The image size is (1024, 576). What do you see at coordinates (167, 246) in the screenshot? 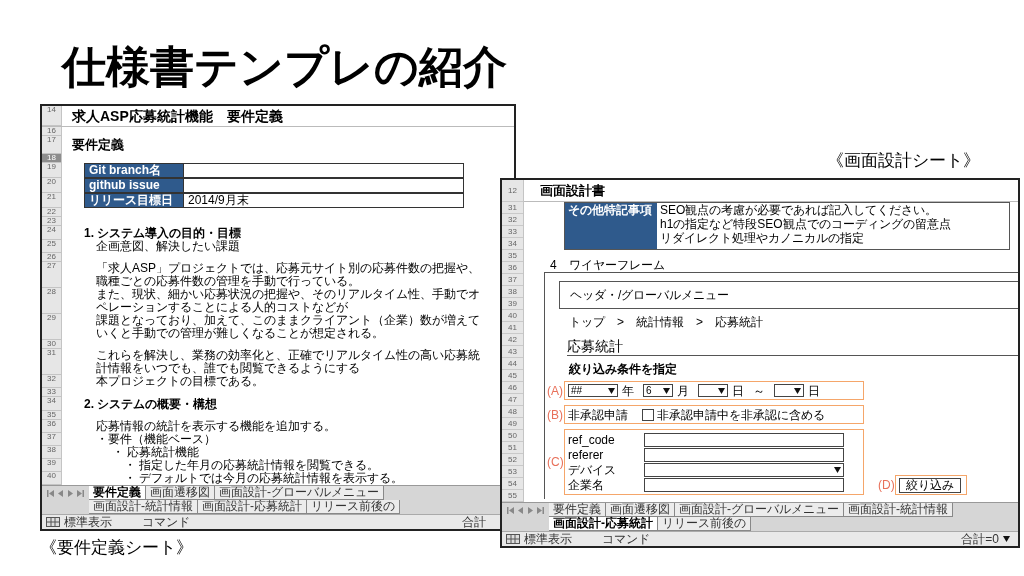
I see `body-text: 企画意図、解決したい課題` at bounding box center [167, 246].